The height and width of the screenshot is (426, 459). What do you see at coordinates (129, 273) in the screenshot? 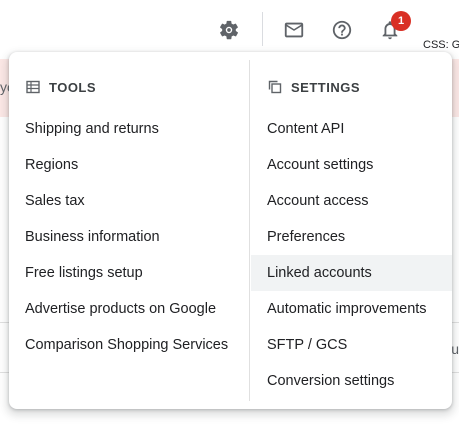
I see `menu-item-free-listings-setup: Free listings setup` at bounding box center [129, 273].